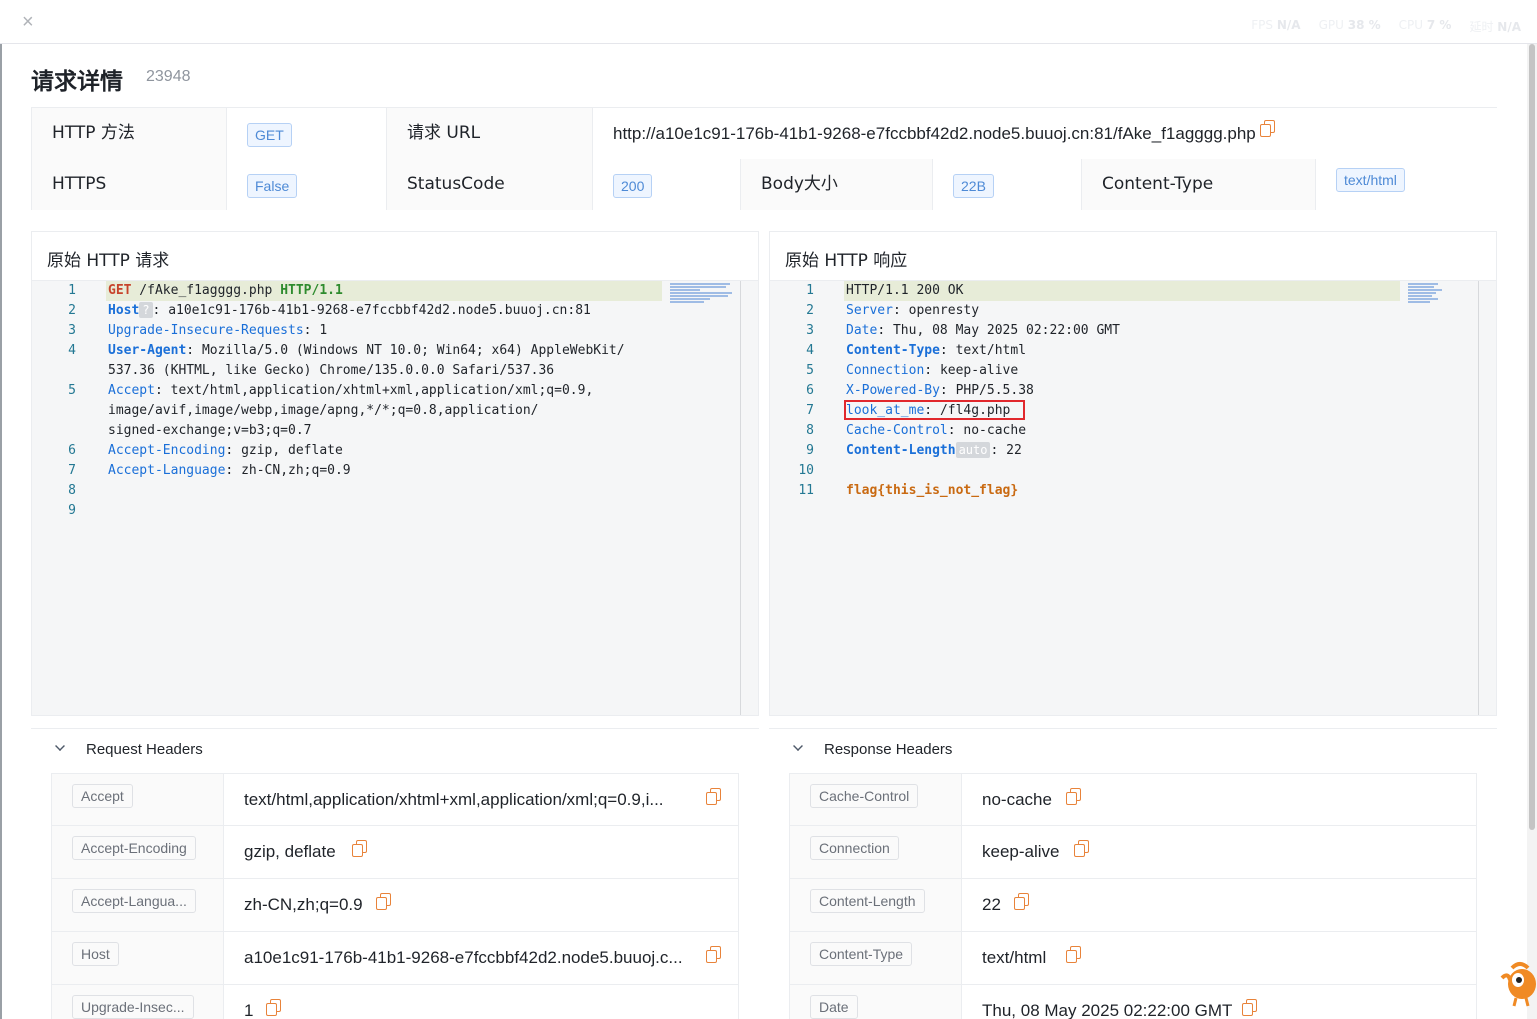 The height and width of the screenshot is (1019, 1537). What do you see at coordinates (633, 185) in the screenshot?
I see `status-tag: 200` at bounding box center [633, 185].